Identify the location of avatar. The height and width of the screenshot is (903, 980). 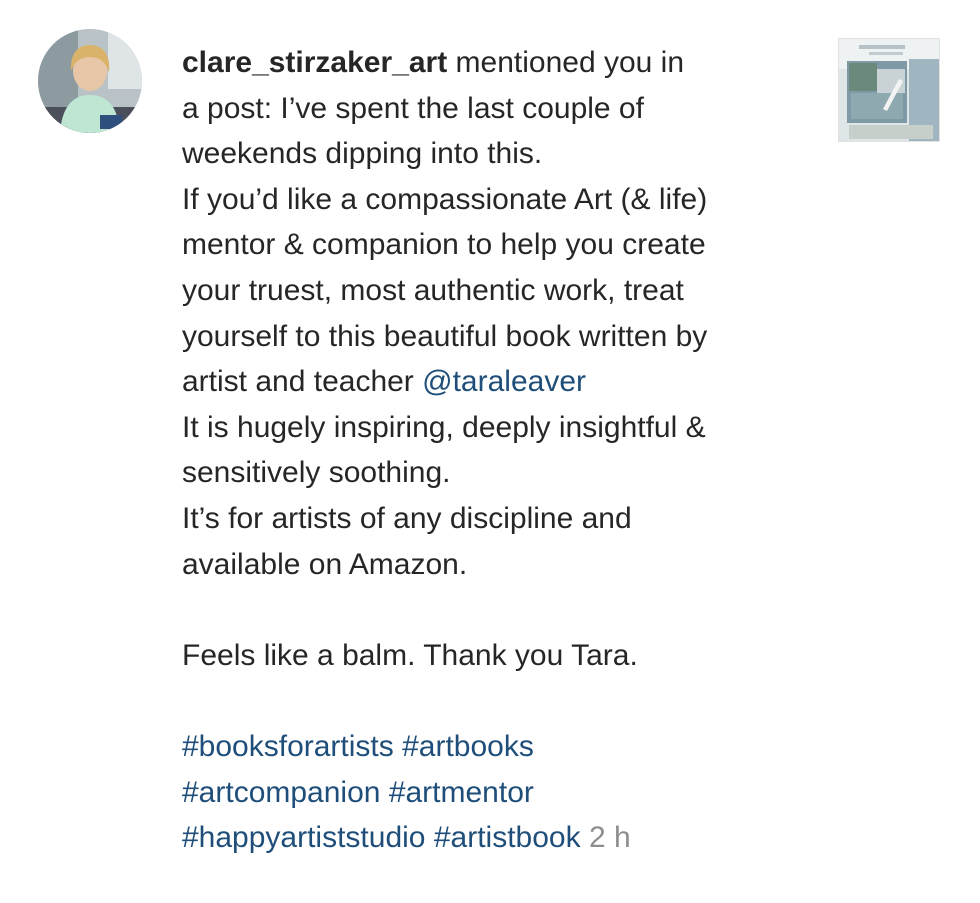
(90, 81).